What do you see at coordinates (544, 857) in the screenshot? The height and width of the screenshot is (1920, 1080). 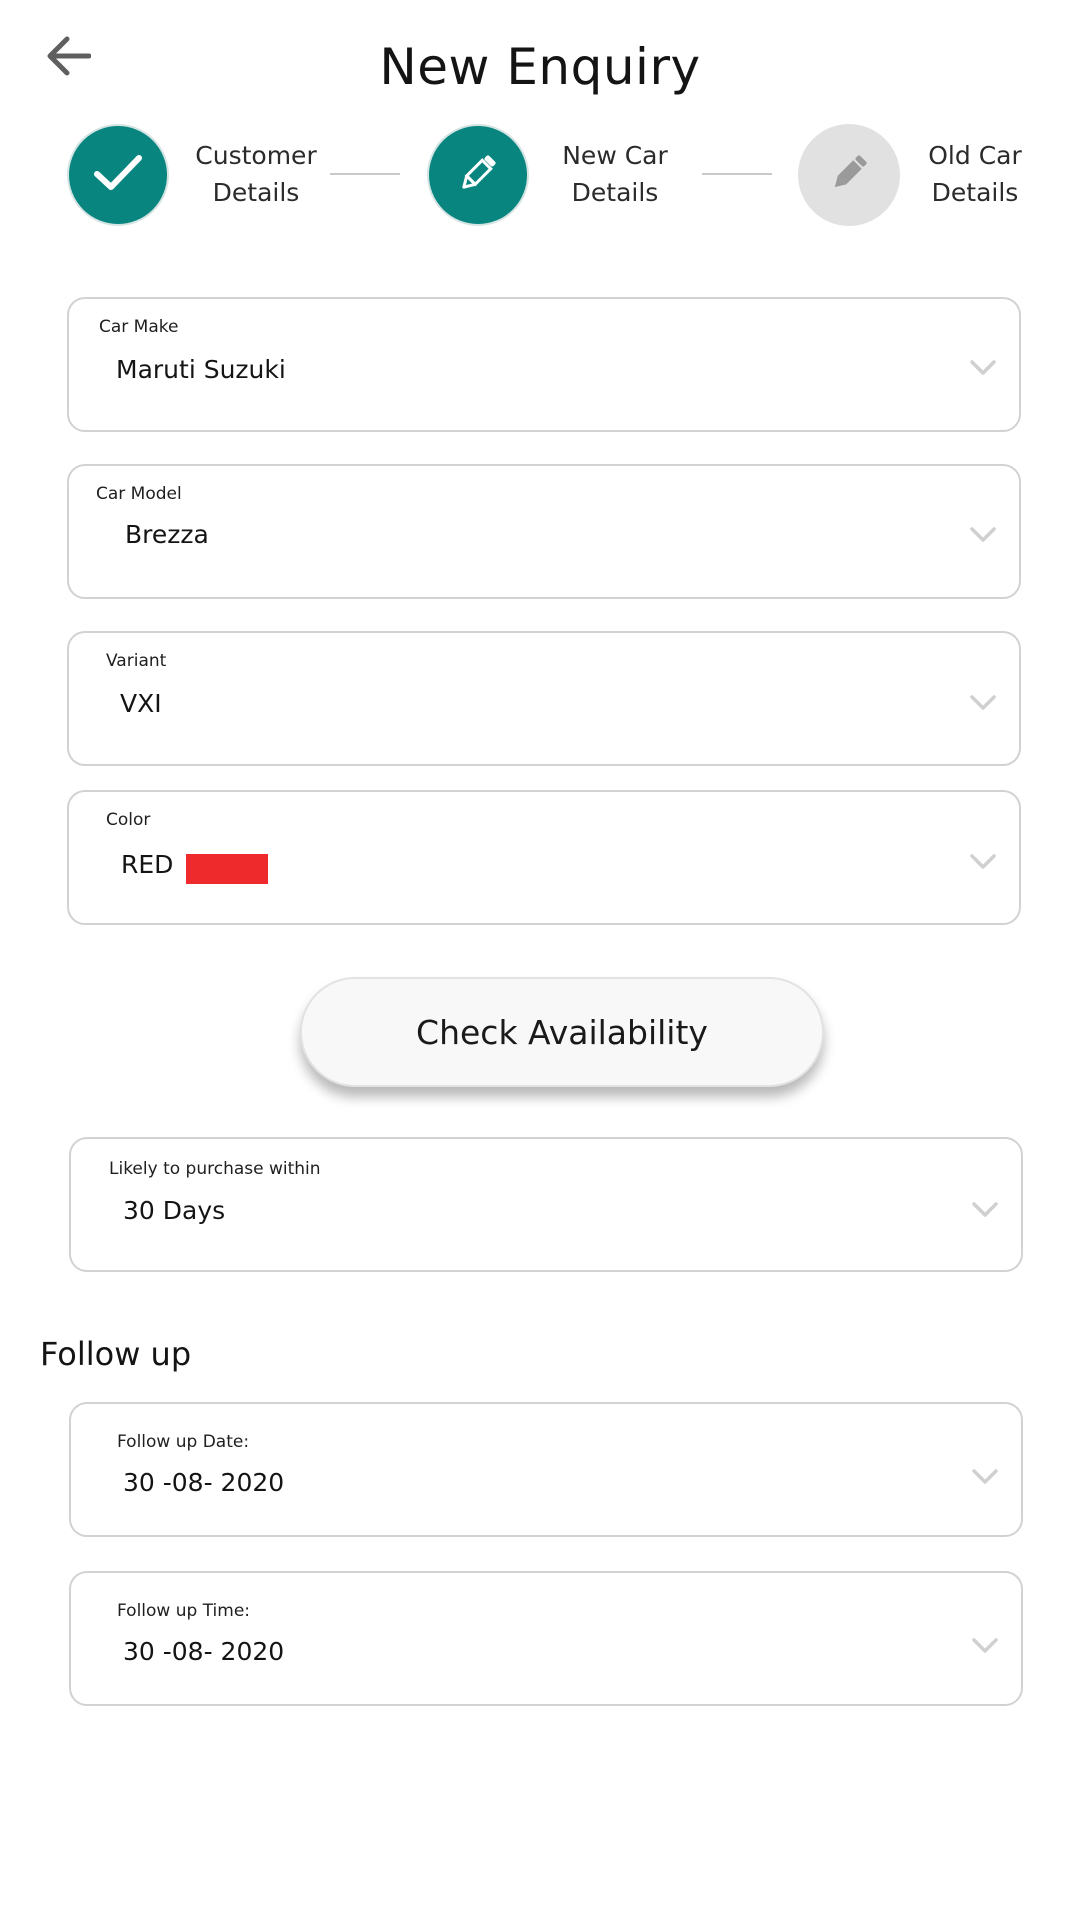 I see `color-dropdown: Color RED` at bounding box center [544, 857].